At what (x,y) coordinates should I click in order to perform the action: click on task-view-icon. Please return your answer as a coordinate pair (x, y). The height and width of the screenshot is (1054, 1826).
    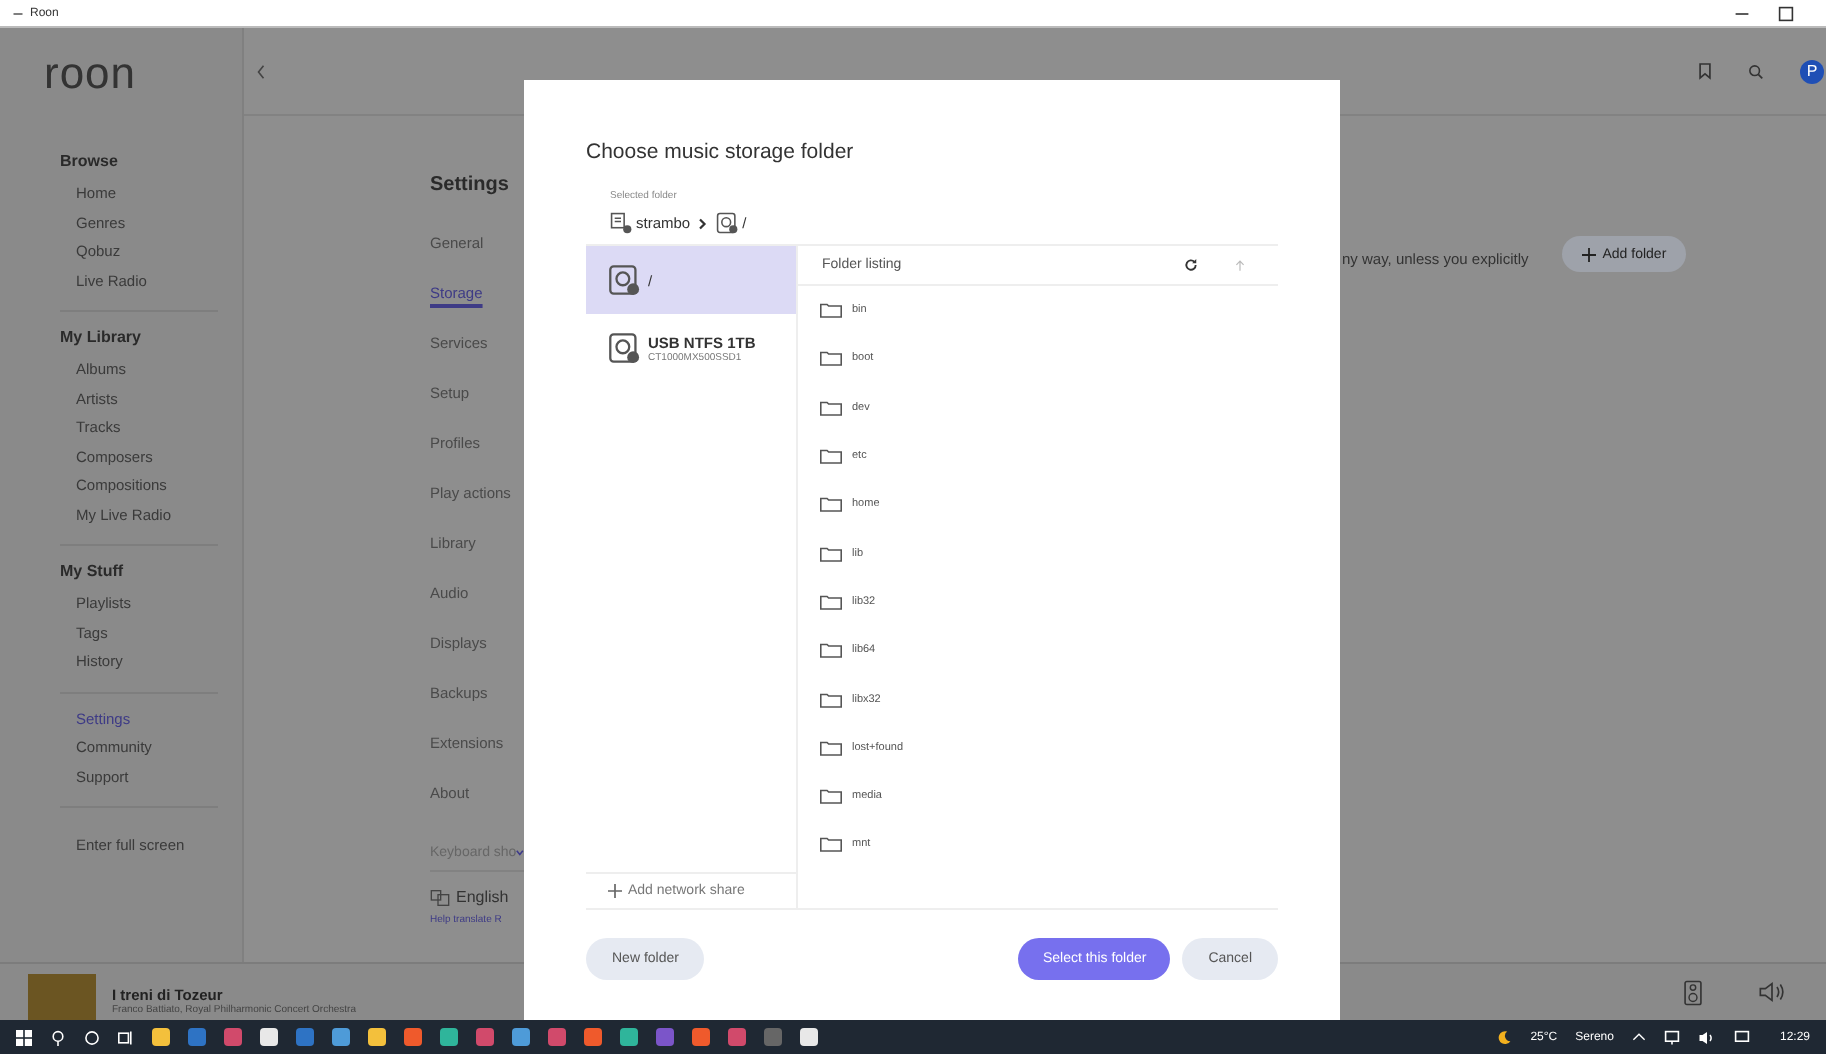
    Looking at the image, I should click on (126, 1037).